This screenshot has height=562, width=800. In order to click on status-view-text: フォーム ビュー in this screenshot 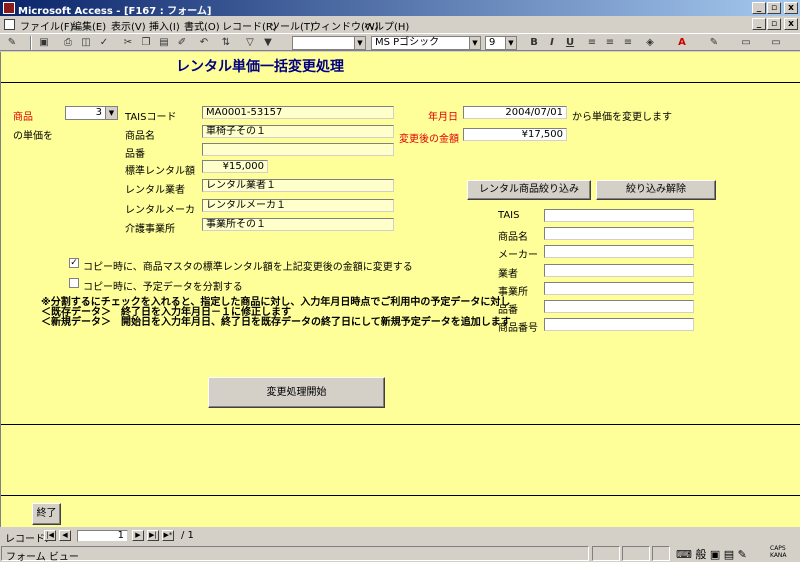, I will do `click(42, 557)`.